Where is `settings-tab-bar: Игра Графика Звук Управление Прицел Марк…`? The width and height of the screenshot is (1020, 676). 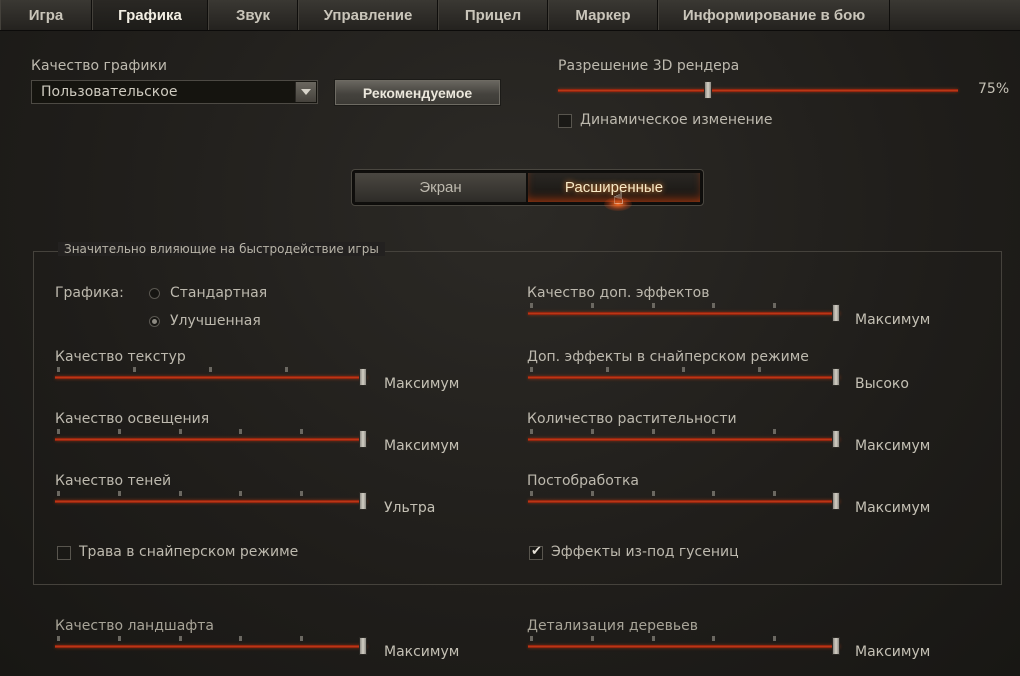 settings-tab-bar: Игра Графика Звук Управление Прицел Марк… is located at coordinates (510, 15).